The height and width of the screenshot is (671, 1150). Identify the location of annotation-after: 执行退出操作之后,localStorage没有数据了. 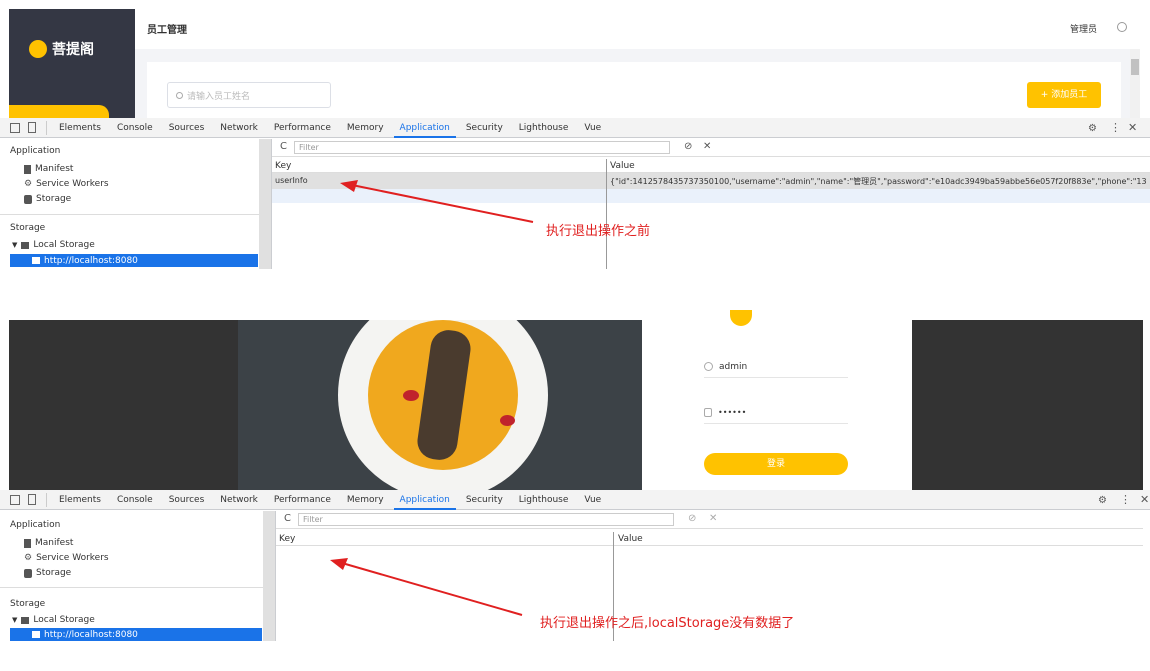
(667, 623).